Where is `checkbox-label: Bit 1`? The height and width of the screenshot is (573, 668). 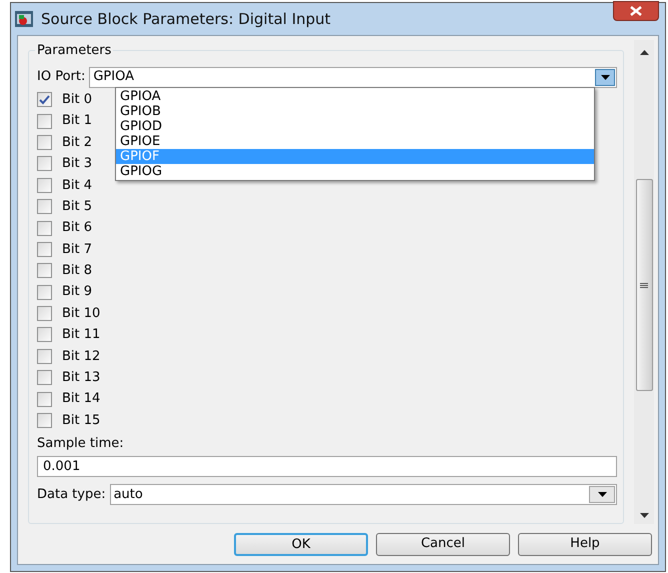 checkbox-label: Bit 1 is located at coordinates (77, 121).